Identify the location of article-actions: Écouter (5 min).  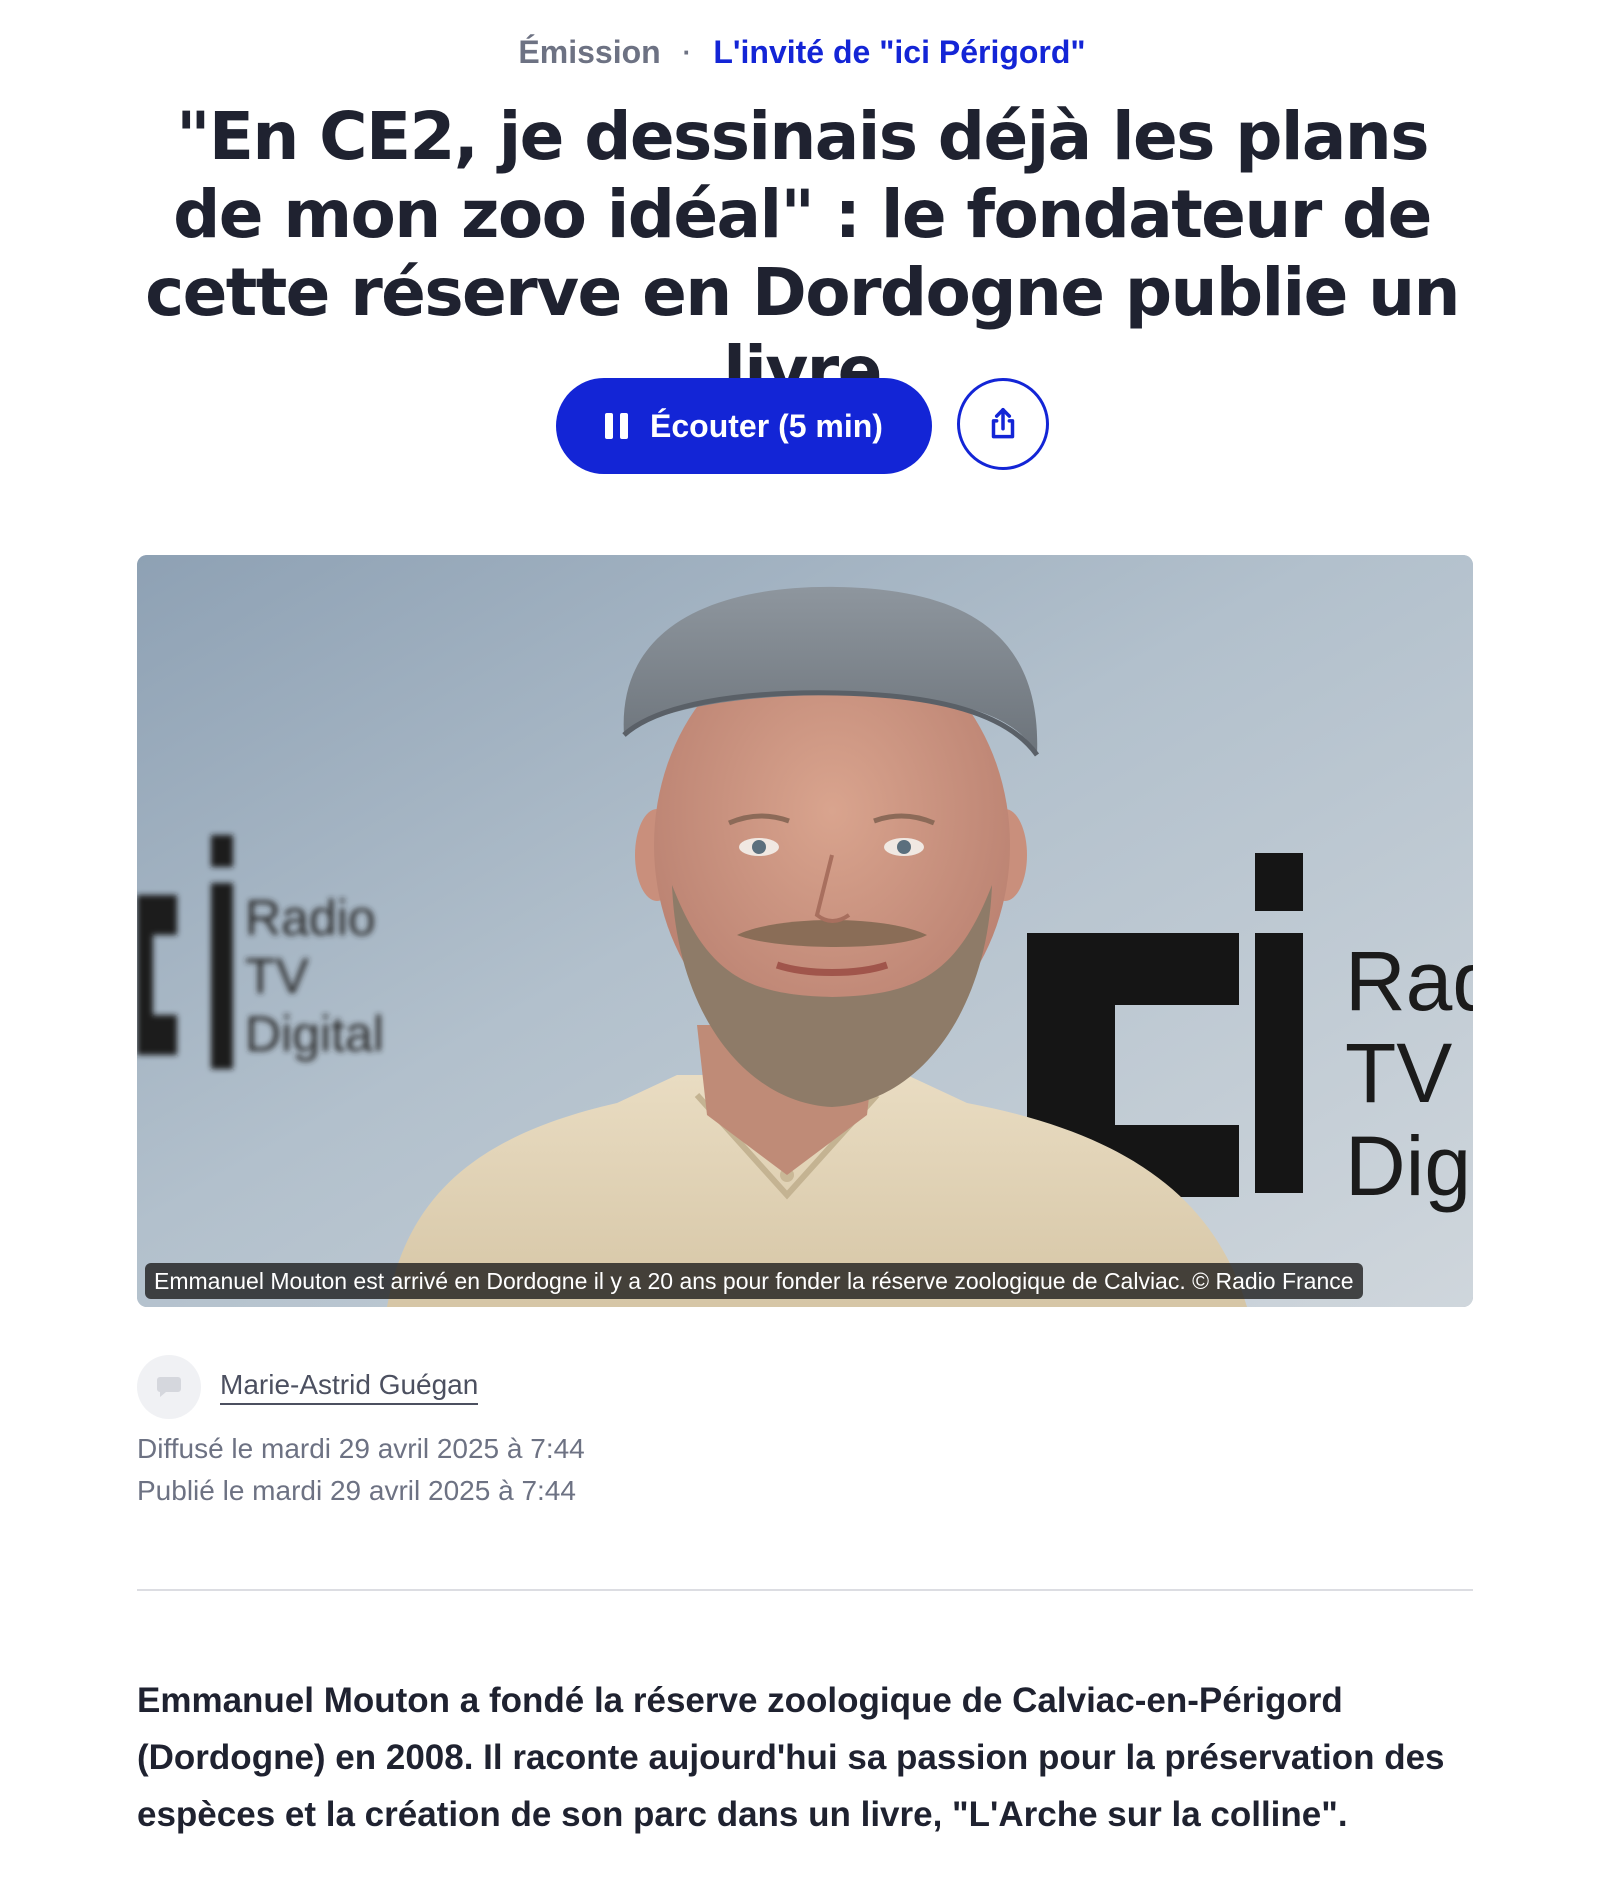
(802, 426).